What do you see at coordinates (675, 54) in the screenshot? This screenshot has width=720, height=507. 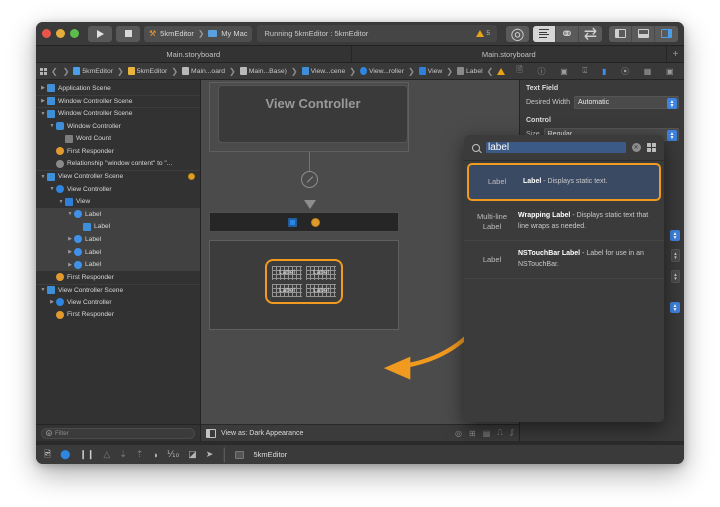 I see `add-tab-button: +` at bounding box center [675, 54].